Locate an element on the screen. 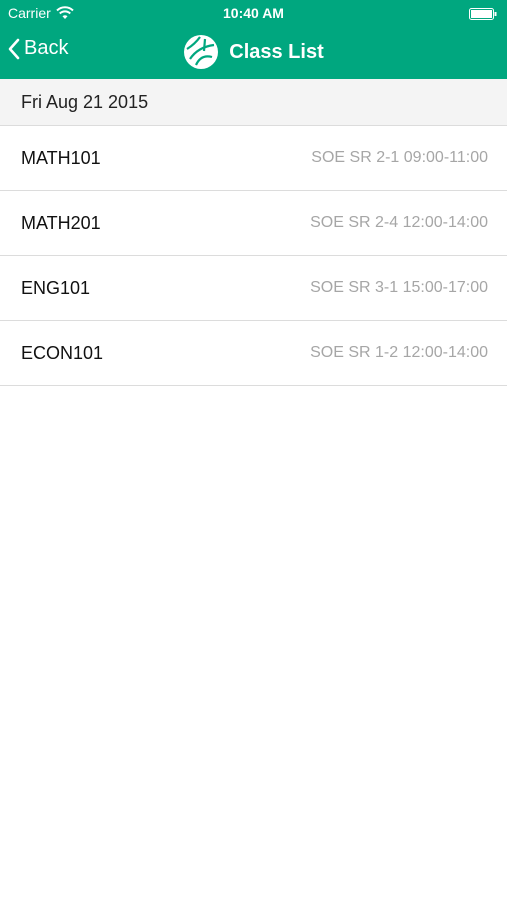  class-detail: SOE SR 2-4 12:00-14:00 is located at coordinates (399, 222).